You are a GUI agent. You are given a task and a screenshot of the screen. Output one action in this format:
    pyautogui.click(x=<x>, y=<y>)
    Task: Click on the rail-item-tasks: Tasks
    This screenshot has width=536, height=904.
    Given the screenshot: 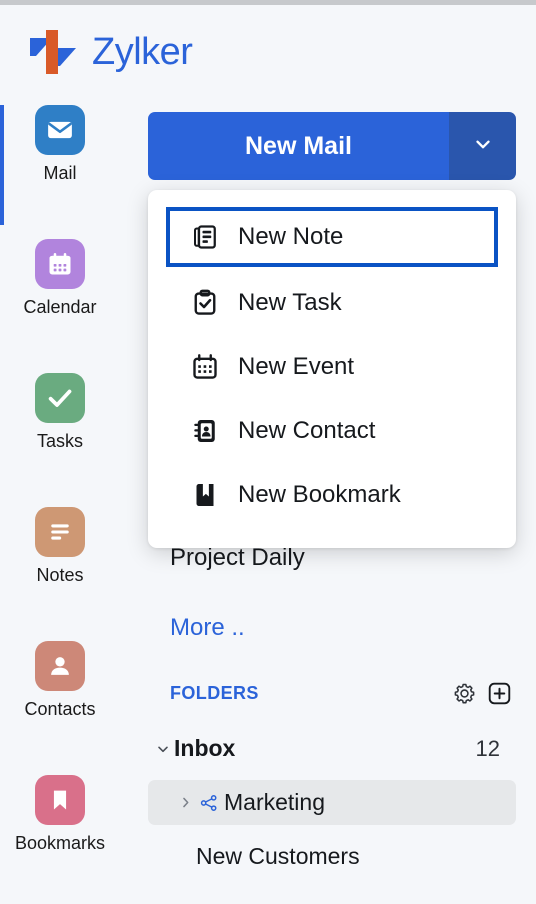 What is the action you would take?
    pyautogui.click(x=60, y=433)
    